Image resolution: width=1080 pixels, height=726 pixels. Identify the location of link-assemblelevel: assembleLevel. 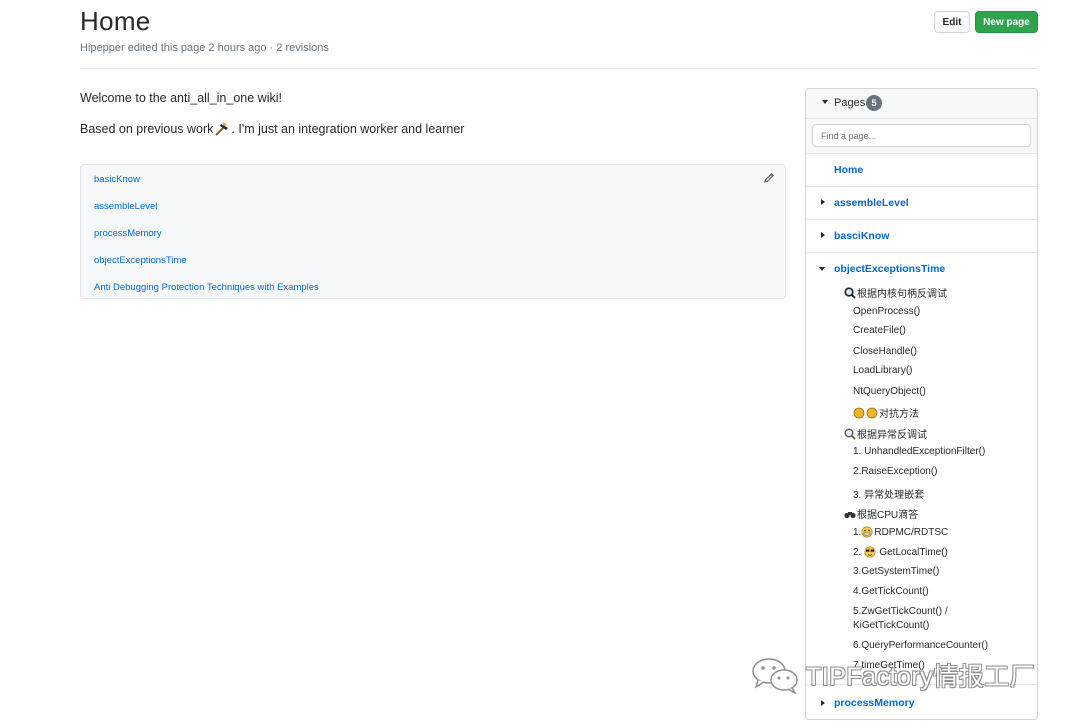
(125, 206).